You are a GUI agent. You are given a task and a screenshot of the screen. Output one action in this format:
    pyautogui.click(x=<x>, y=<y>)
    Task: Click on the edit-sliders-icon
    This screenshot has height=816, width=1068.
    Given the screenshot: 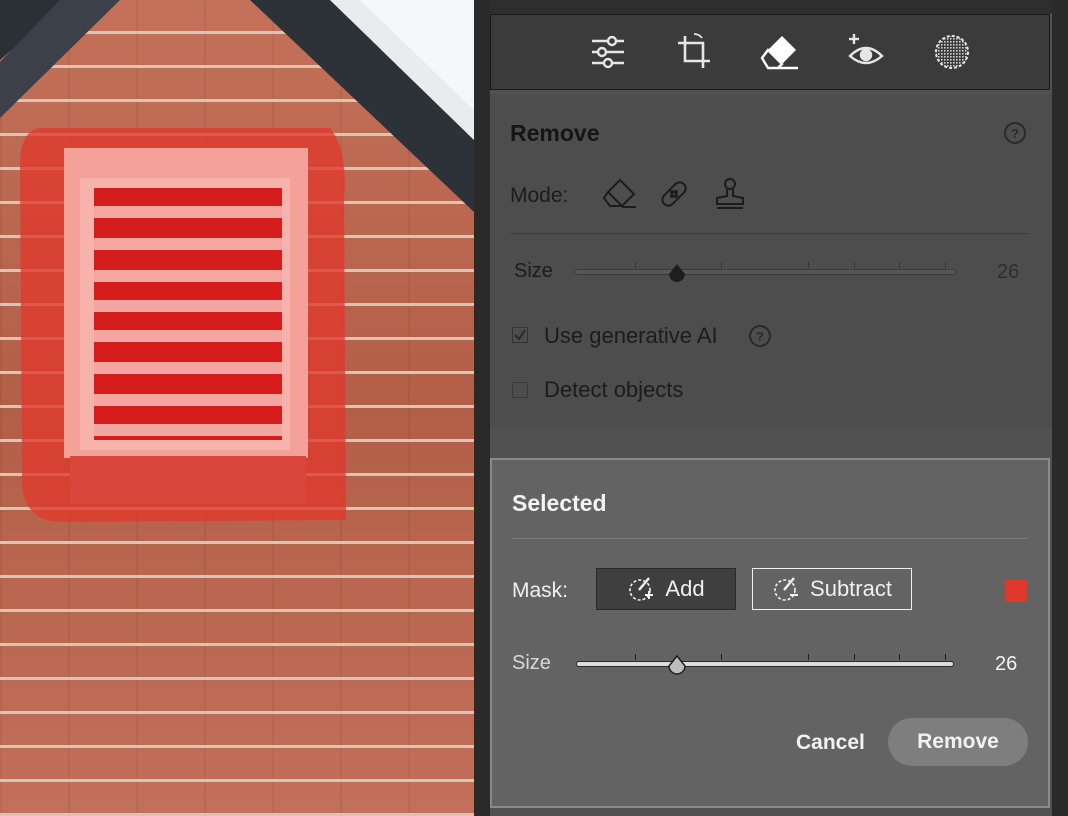 What is the action you would take?
    pyautogui.click(x=608, y=52)
    